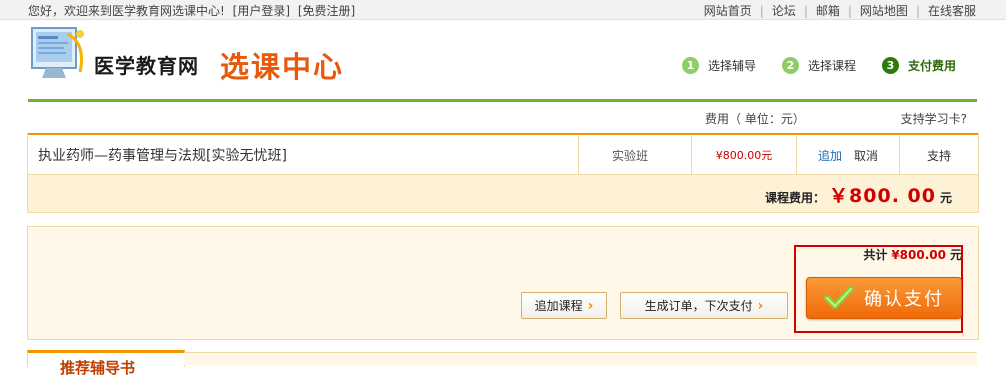 Image resolution: width=1006 pixels, height=378 pixels. I want to click on logo-title: 医学教育网, so click(146, 66).